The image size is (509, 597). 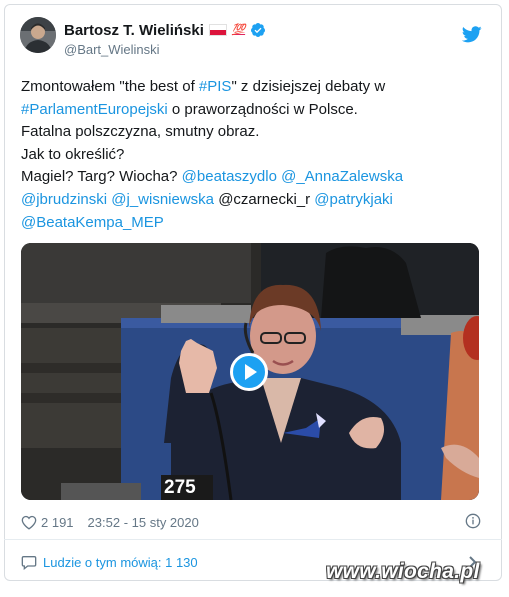 What do you see at coordinates (110, 86) in the screenshot?
I see `tweet-text-segment: Zmontowałem "the best of` at bounding box center [110, 86].